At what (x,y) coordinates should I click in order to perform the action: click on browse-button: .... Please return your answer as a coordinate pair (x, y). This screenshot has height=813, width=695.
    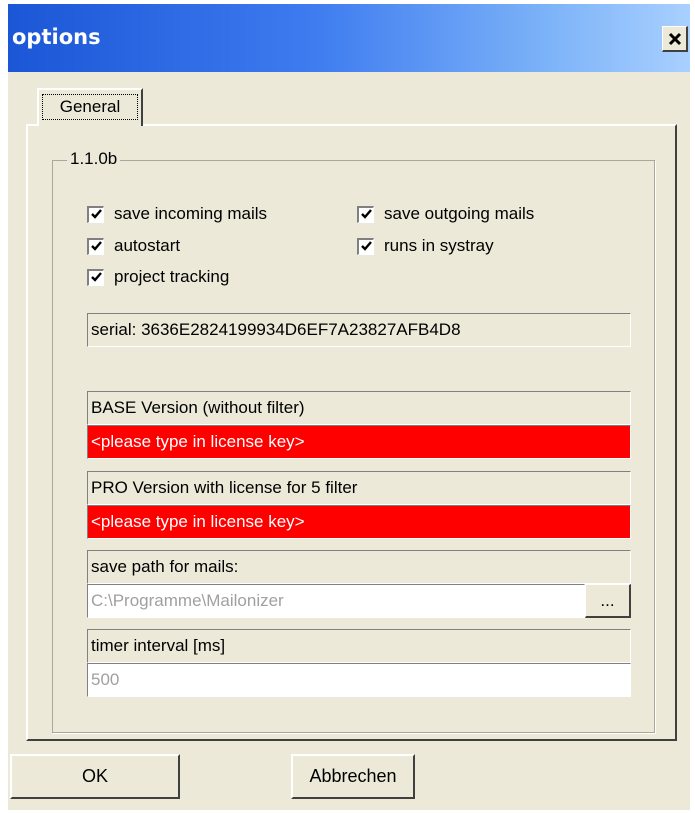
    Looking at the image, I should click on (608, 601).